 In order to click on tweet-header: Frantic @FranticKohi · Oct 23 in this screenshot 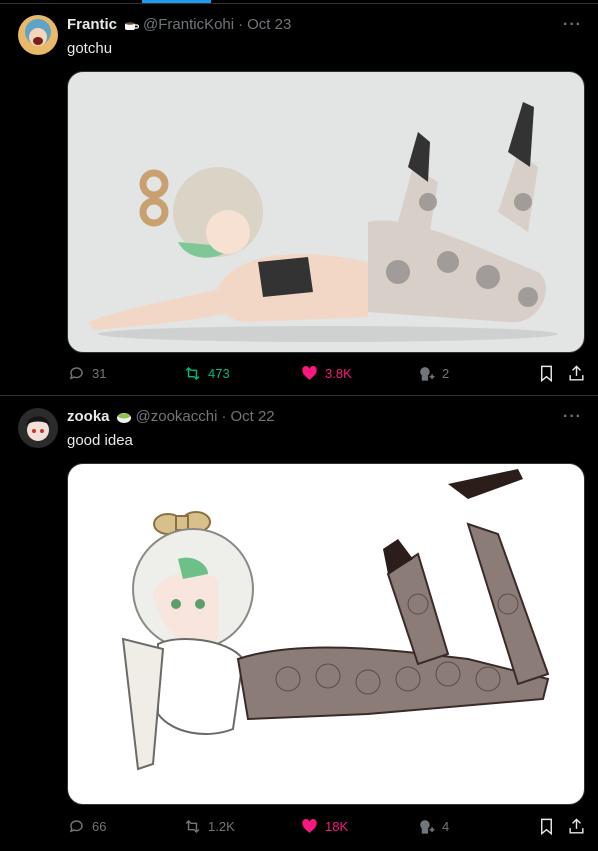, I will do `click(179, 24)`.